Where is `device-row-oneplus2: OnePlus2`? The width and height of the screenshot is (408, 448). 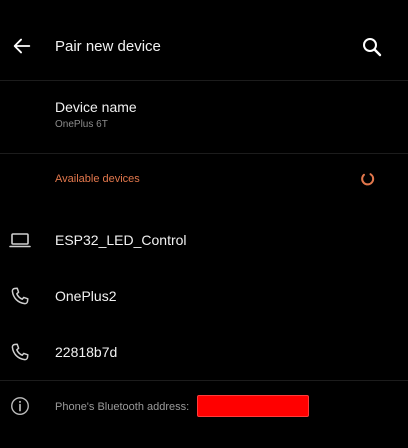
device-row-oneplus2: OnePlus2 is located at coordinates (204, 296).